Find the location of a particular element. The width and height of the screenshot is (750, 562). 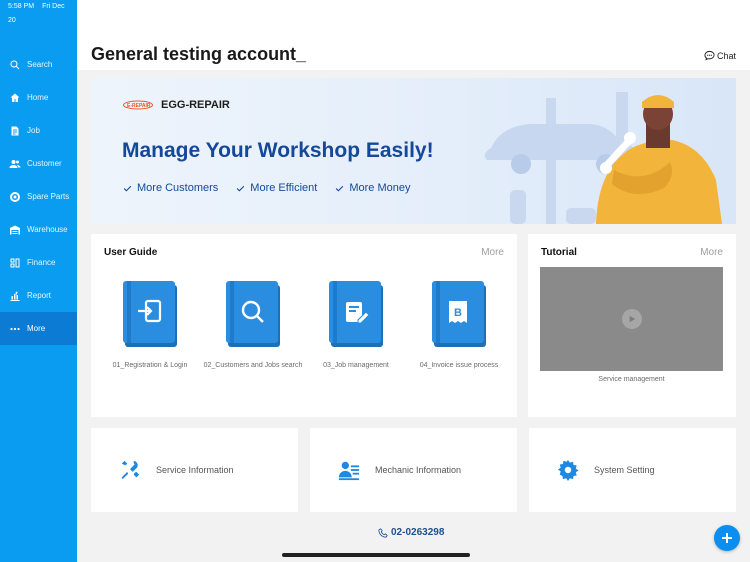

guide-book-customers-jobs-search is located at coordinates (253, 316).